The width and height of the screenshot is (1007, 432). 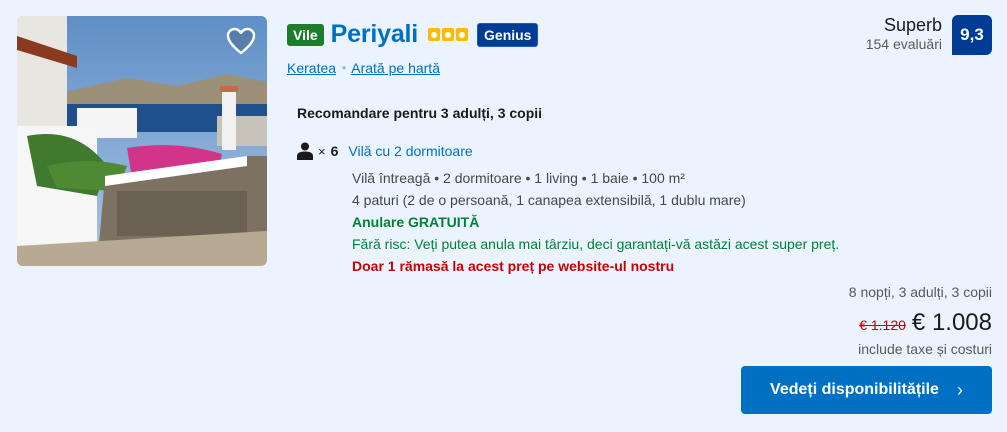 I want to click on person-icon, so click(x=305, y=151).